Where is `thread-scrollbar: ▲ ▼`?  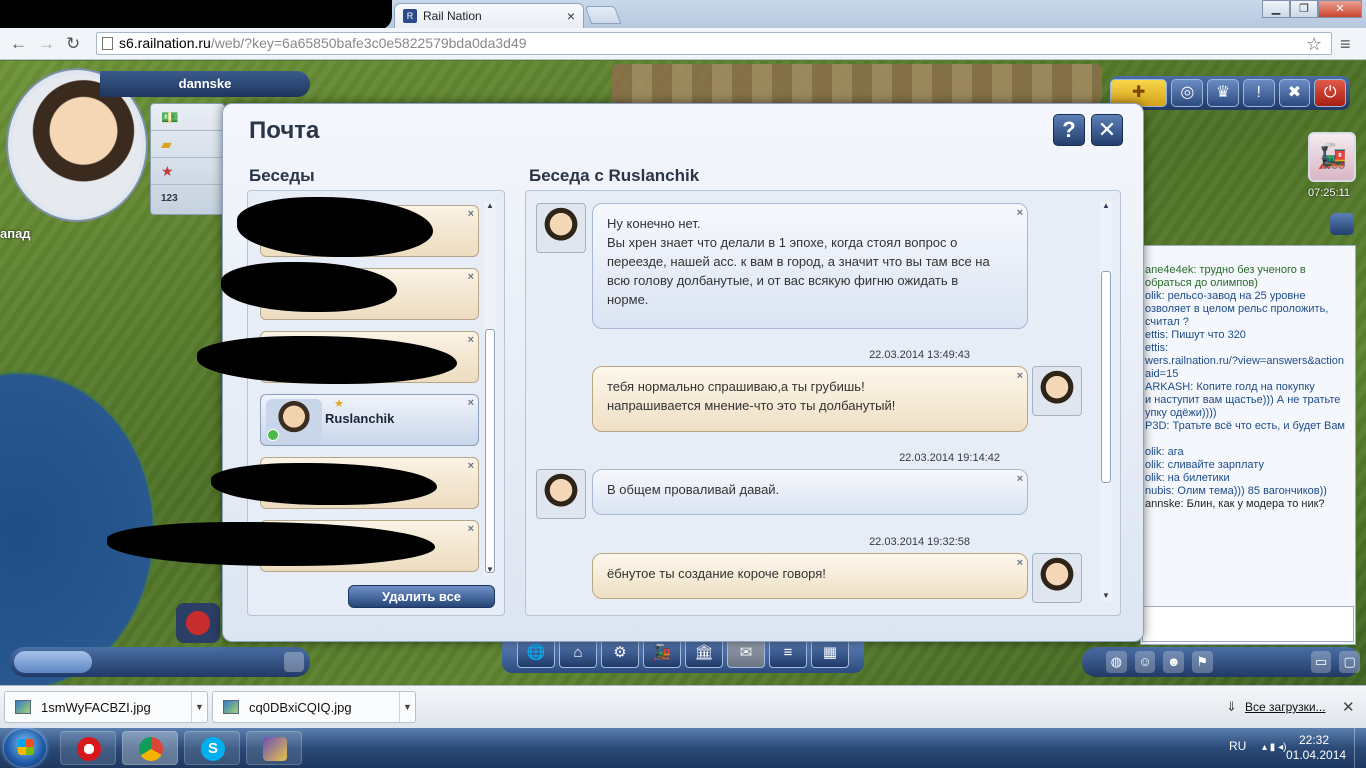
thread-scrollbar: ▲ ▼ is located at coordinates (1106, 401).